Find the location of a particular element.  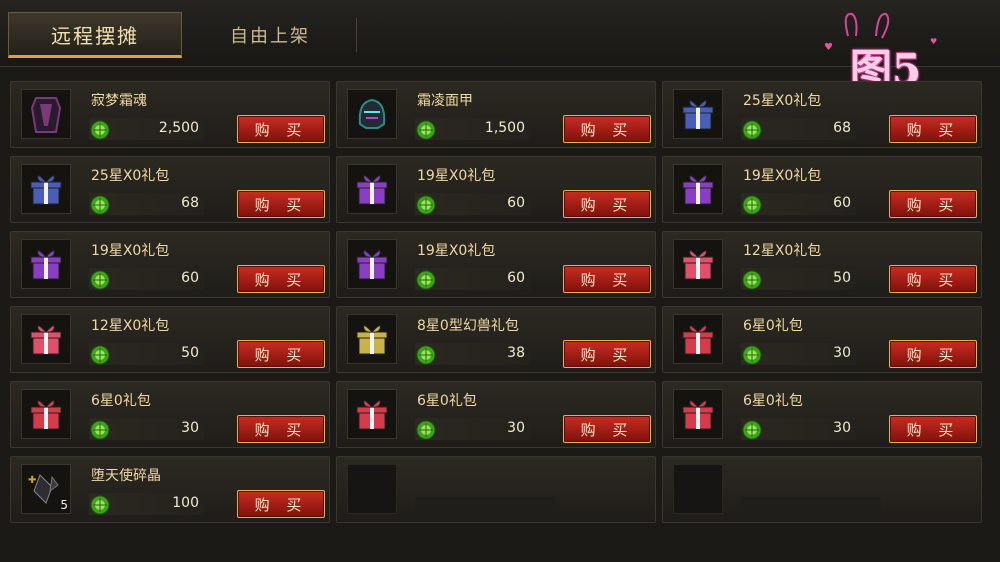

tab-free-listing: 自由上架 is located at coordinates (270, 35).